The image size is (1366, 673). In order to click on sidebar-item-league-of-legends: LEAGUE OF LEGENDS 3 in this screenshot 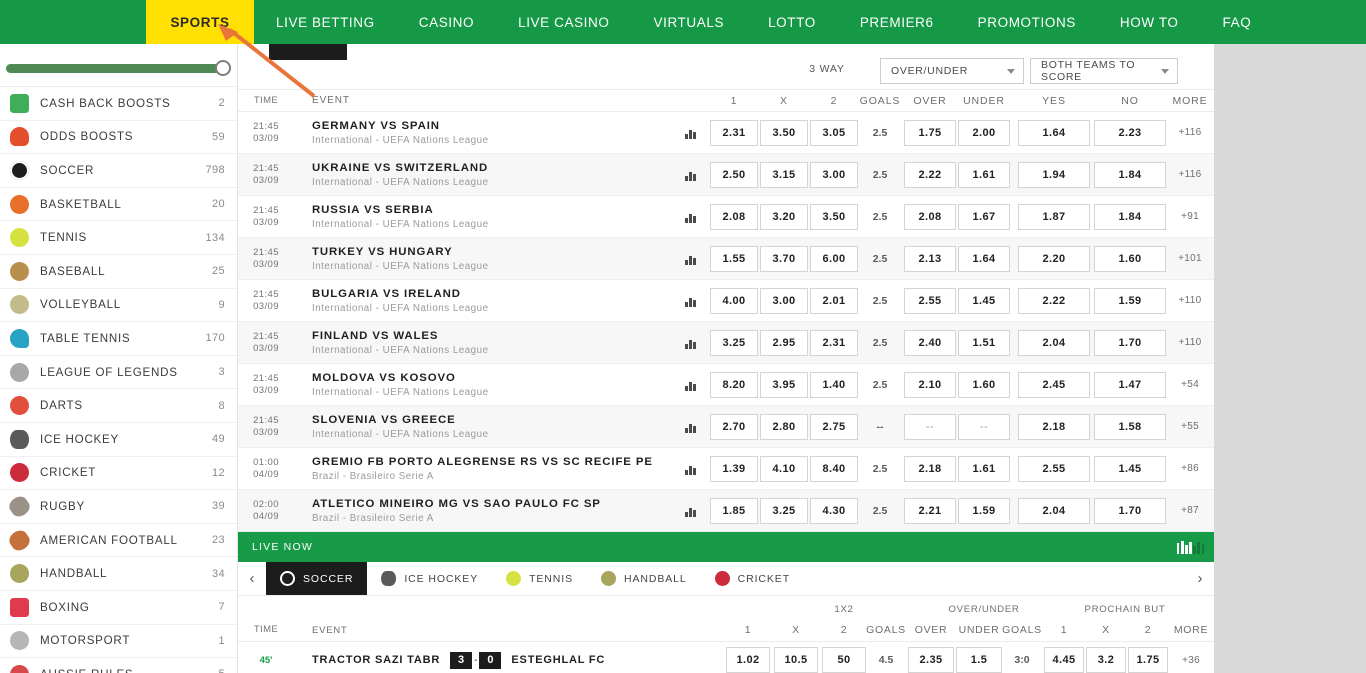, I will do `click(118, 373)`.